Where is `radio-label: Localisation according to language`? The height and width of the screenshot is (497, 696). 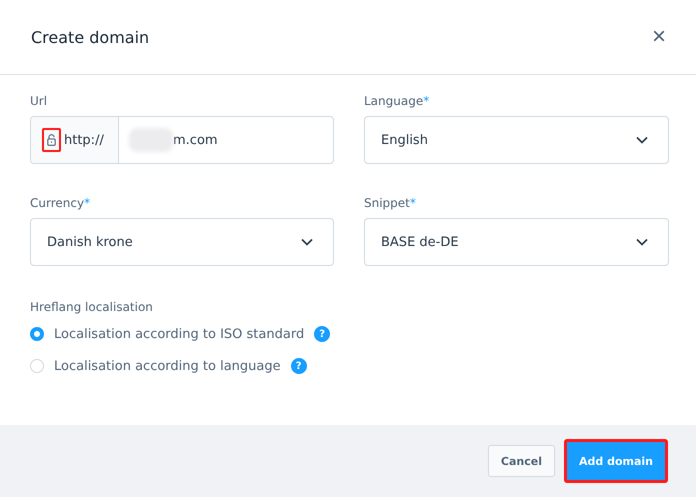 radio-label: Localisation according to language is located at coordinates (167, 366).